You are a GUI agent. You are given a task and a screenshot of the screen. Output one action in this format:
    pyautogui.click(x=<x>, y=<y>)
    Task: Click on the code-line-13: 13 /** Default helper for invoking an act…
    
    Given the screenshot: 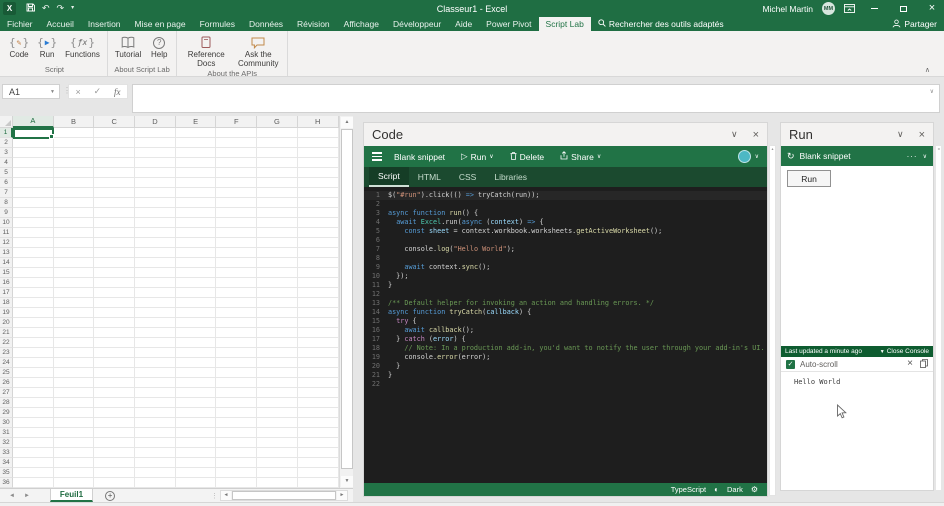 What is the action you would take?
    pyautogui.click(x=565, y=303)
    